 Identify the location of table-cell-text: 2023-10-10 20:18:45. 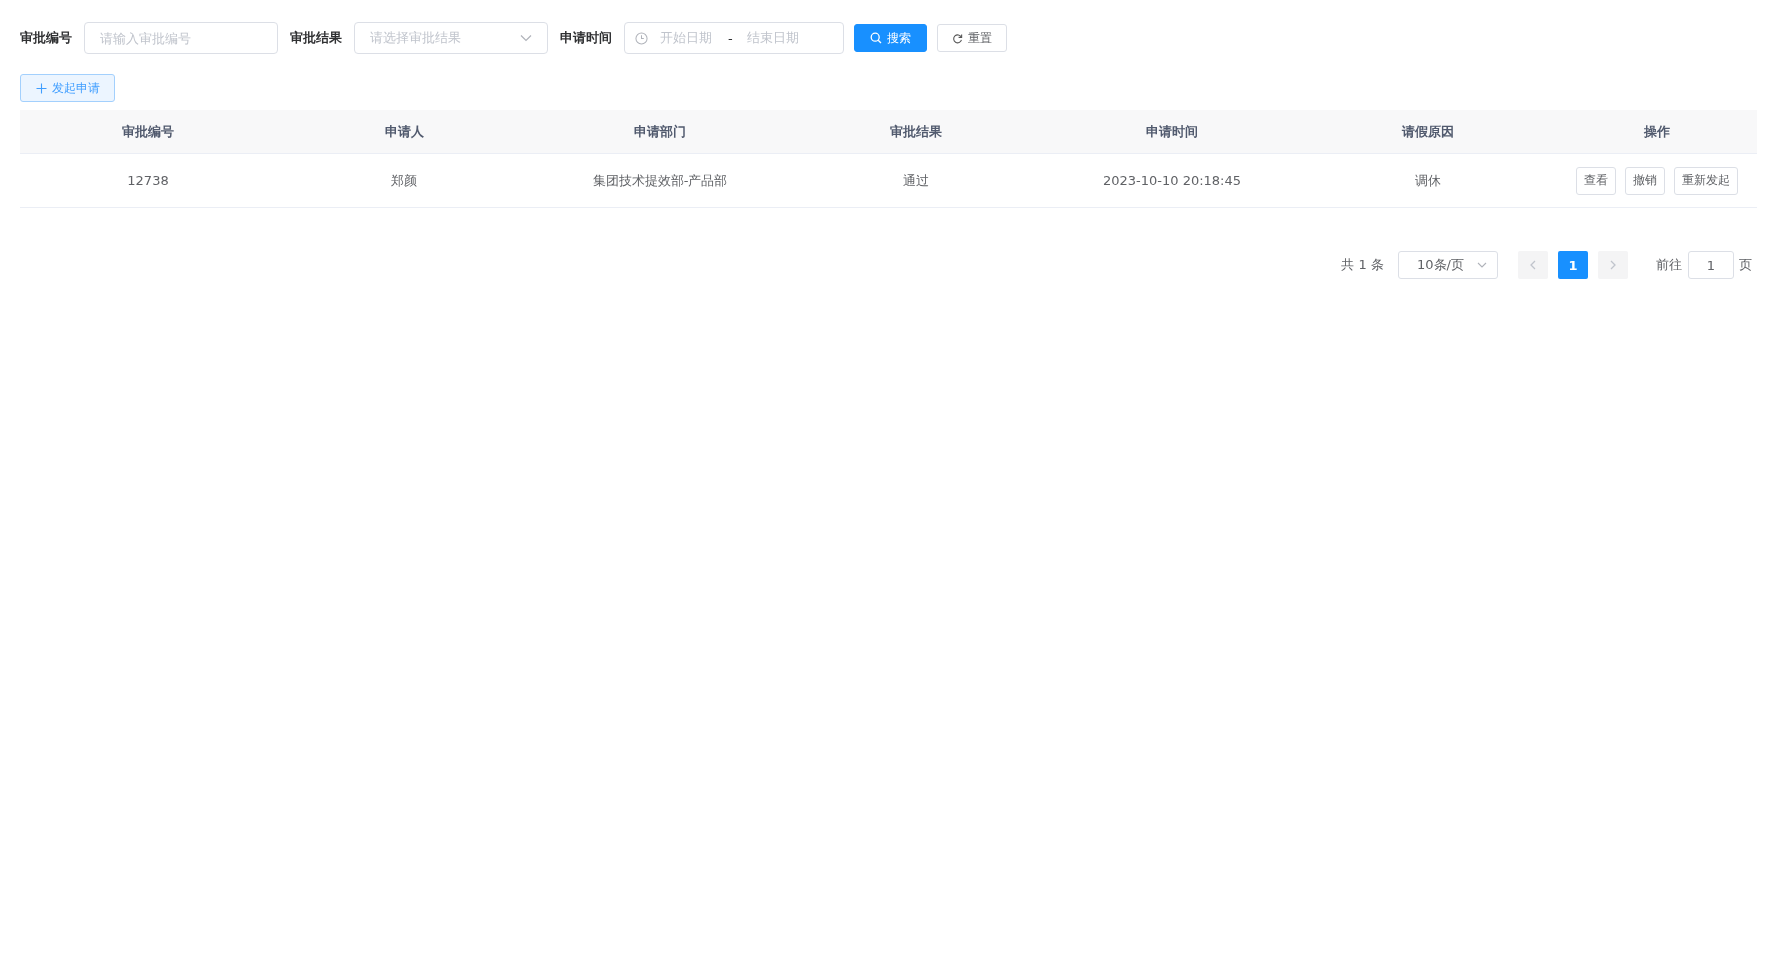
(1172, 181).